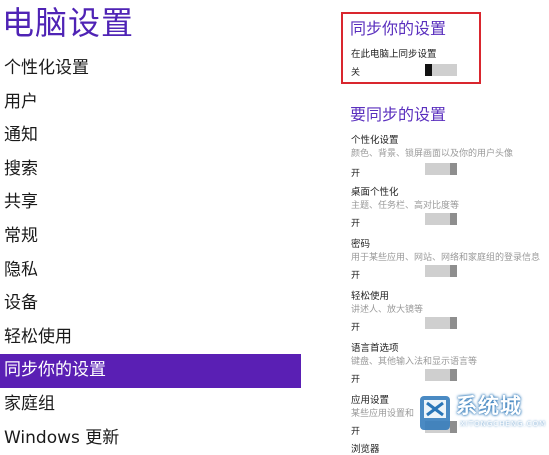 This screenshot has width=549, height=455. What do you see at coordinates (441, 169) in the screenshot?
I see `sync-personalization-toggle` at bounding box center [441, 169].